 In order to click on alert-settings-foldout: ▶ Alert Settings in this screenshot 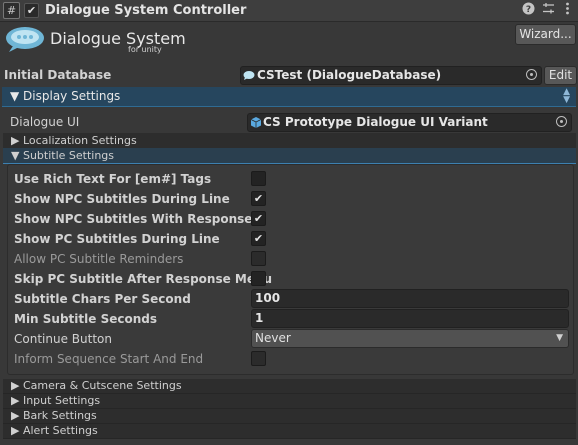, I will do `click(289, 431)`.